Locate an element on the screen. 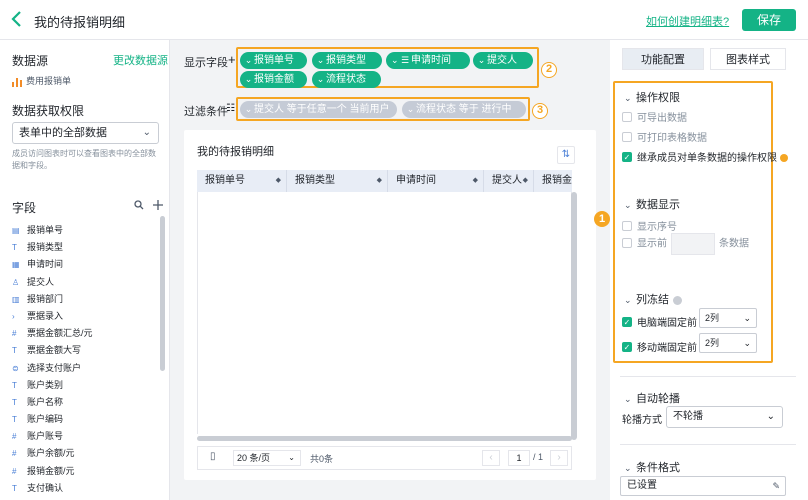 The image size is (808, 500). perm-title: 数据获取权限 is located at coordinates (48, 111).